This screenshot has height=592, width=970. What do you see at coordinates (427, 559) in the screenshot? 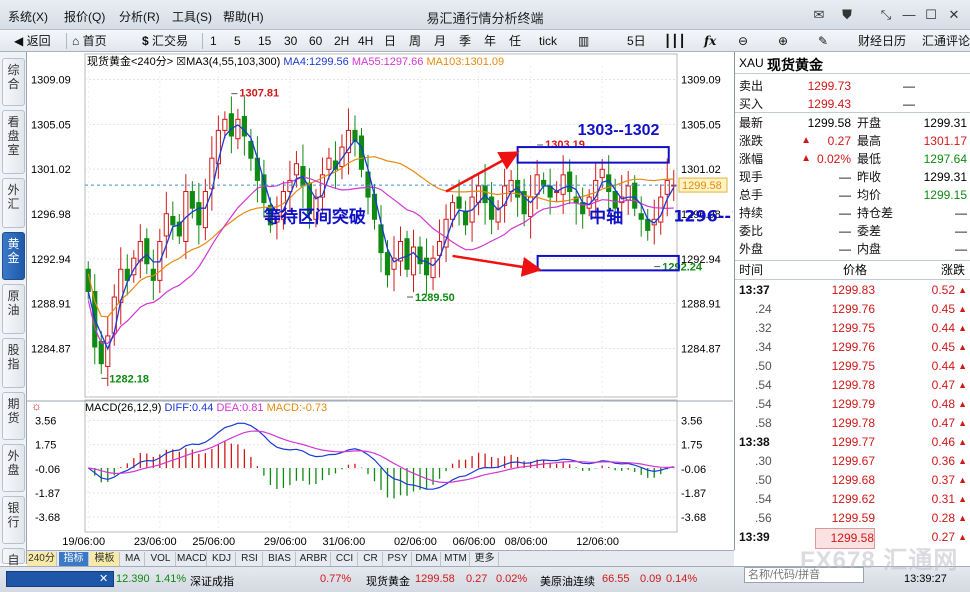
I see `indicator-tab: DMA` at bounding box center [427, 559].